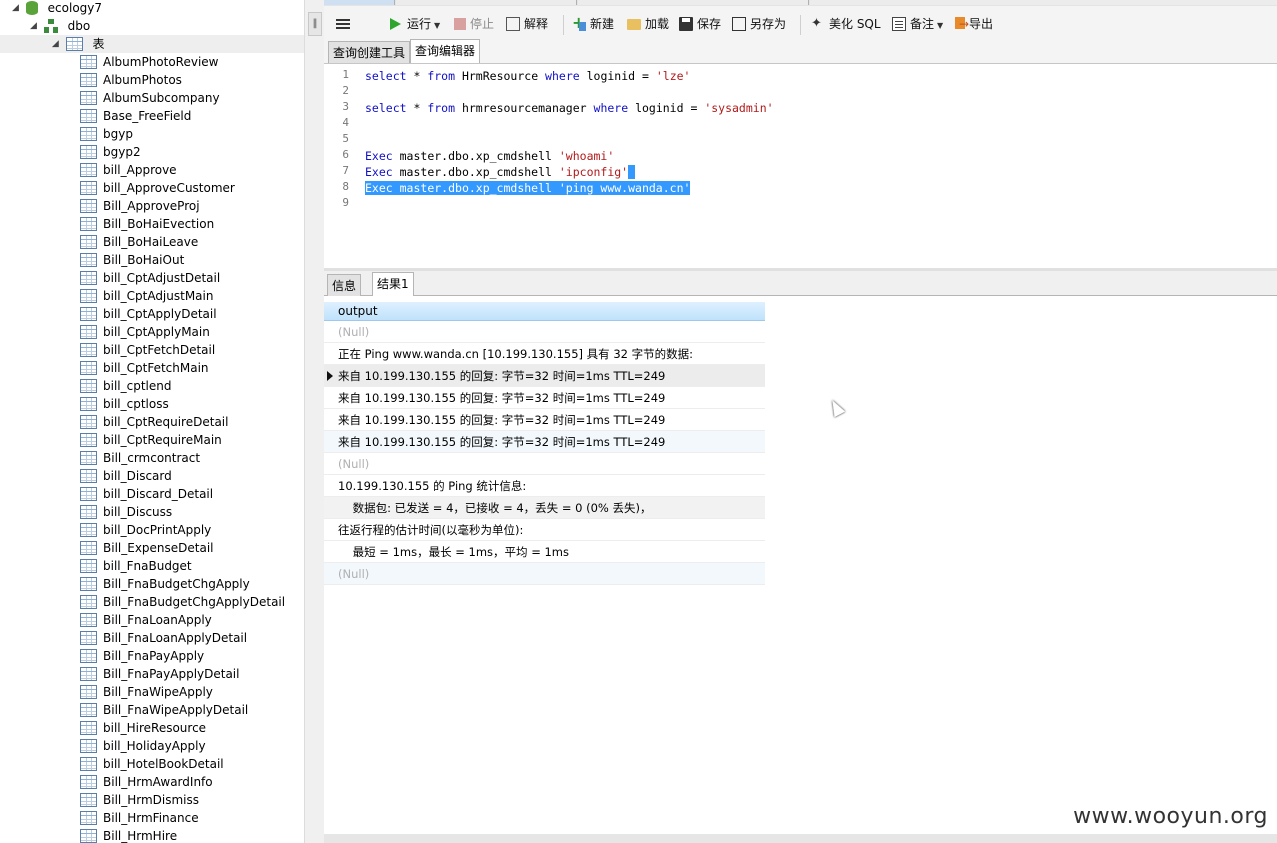 The width and height of the screenshot is (1277, 843). Describe the element at coordinates (430, 530) in the screenshot. I see `grid-cell: 往返行程的估计时间(以毫秒为单位):` at that location.